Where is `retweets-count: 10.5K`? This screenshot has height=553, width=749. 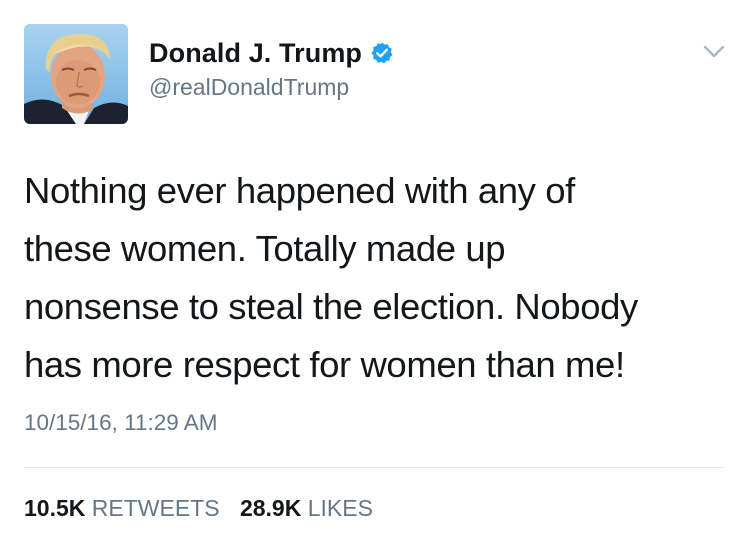 retweets-count: 10.5K is located at coordinates (55, 508).